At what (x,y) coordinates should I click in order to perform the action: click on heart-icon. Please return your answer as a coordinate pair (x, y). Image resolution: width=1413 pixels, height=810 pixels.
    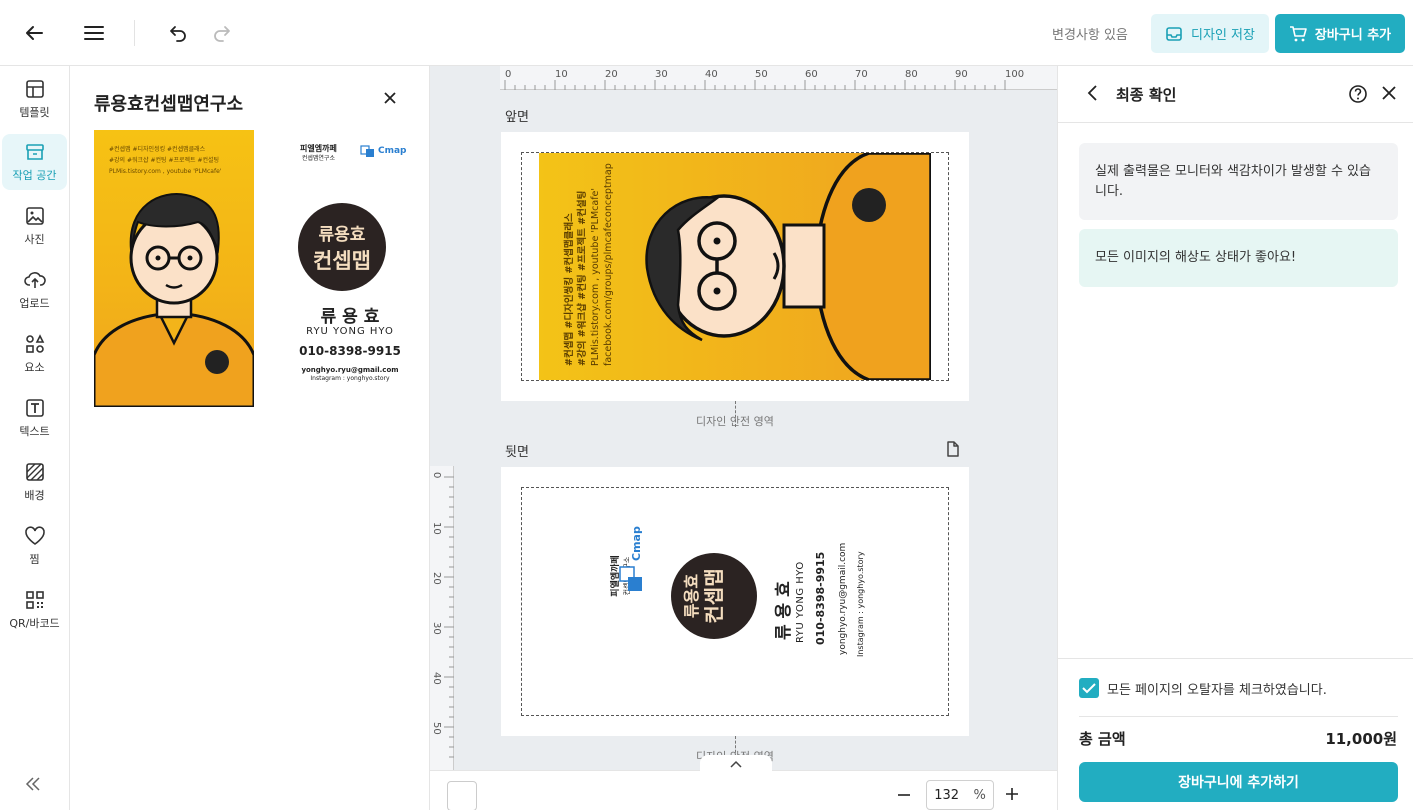
    Looking at the image, I should click on (34, 535).